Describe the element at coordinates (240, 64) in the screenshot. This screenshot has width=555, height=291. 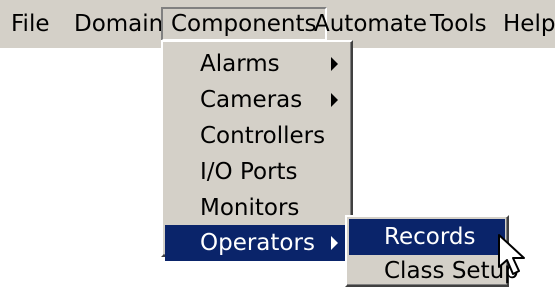
I see `menu-item-label: Alarms` at that location.